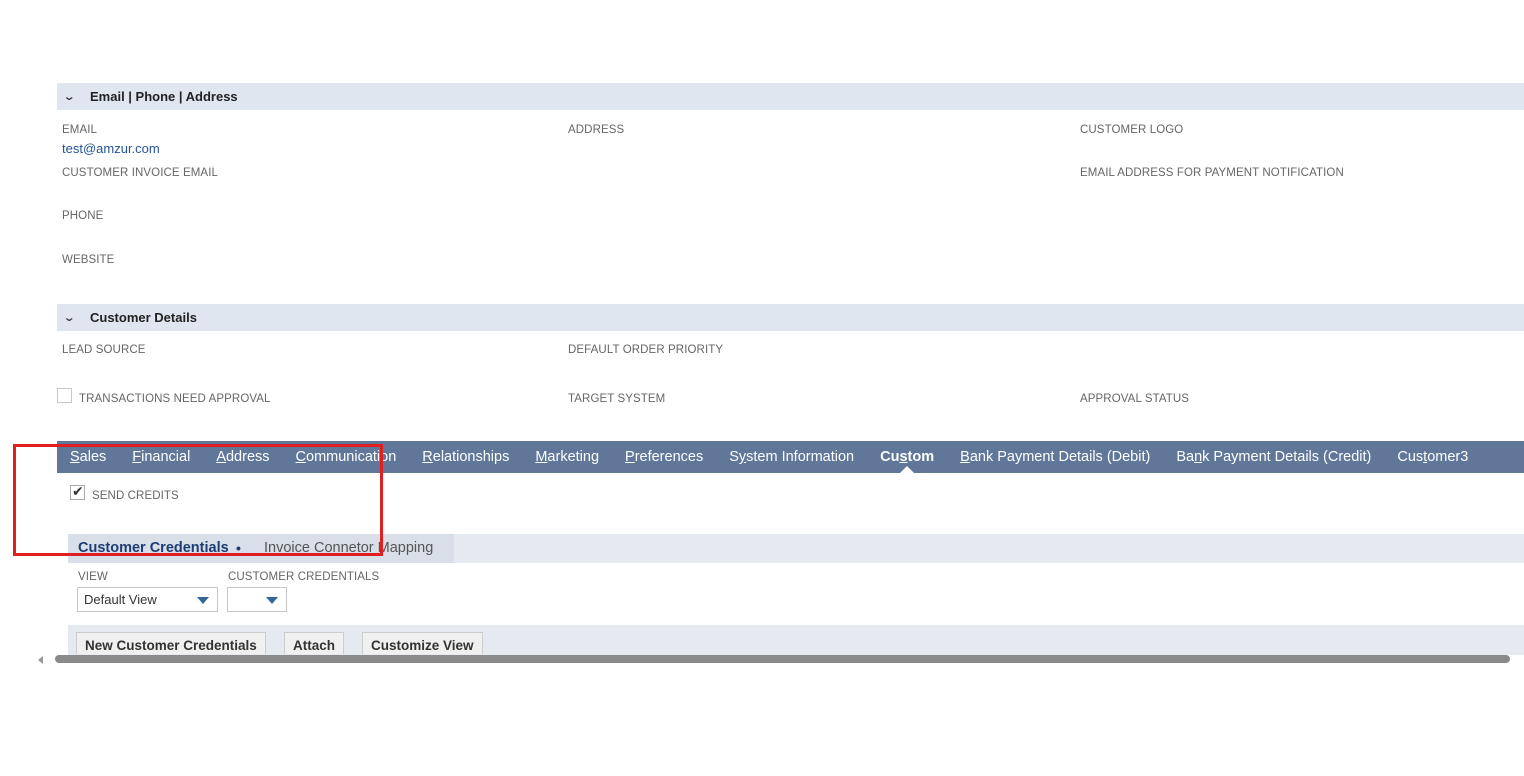  I want to click on default-order-priority-label: DEFAULT ORDER PRIORITY, so click(646, 350).